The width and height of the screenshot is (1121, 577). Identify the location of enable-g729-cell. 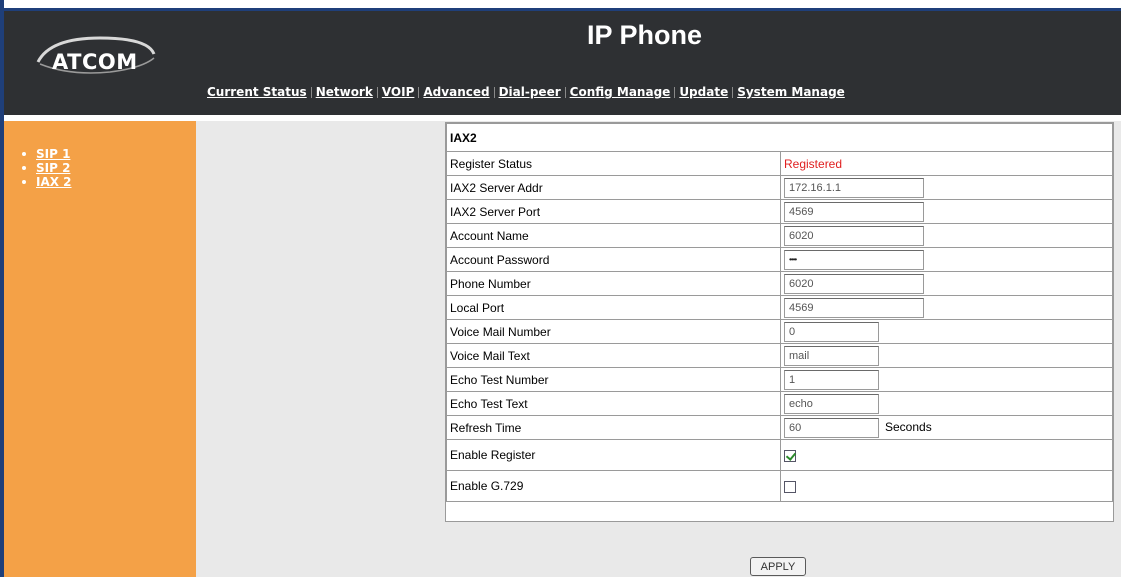
(946, 486).